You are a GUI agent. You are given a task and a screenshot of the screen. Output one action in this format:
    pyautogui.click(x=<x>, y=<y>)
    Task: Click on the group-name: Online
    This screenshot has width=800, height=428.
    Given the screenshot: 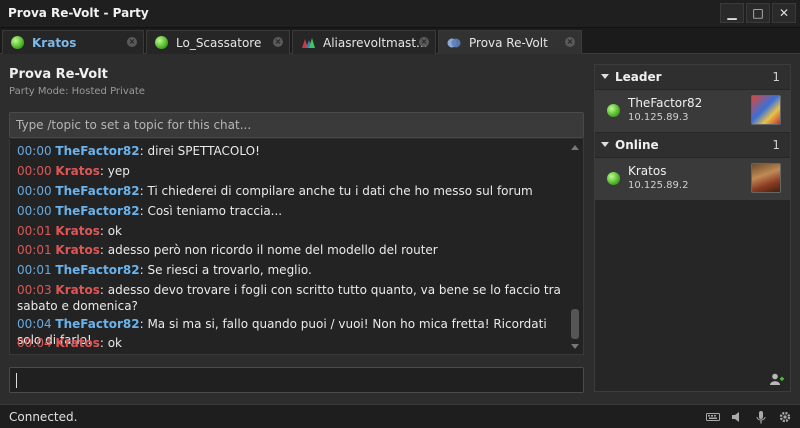 What is the action you would take?
    pyautogui.click(x=637, y=145)
    